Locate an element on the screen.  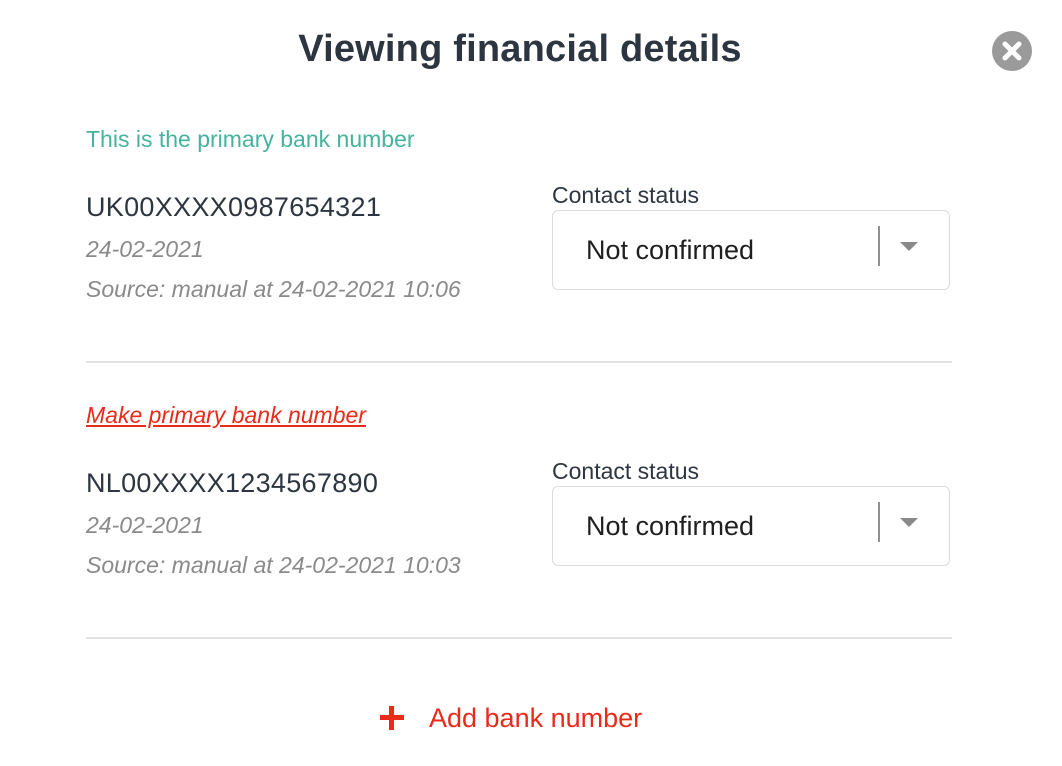
make-primary-link: Make primary bank number is located at coordinates (226, 415).